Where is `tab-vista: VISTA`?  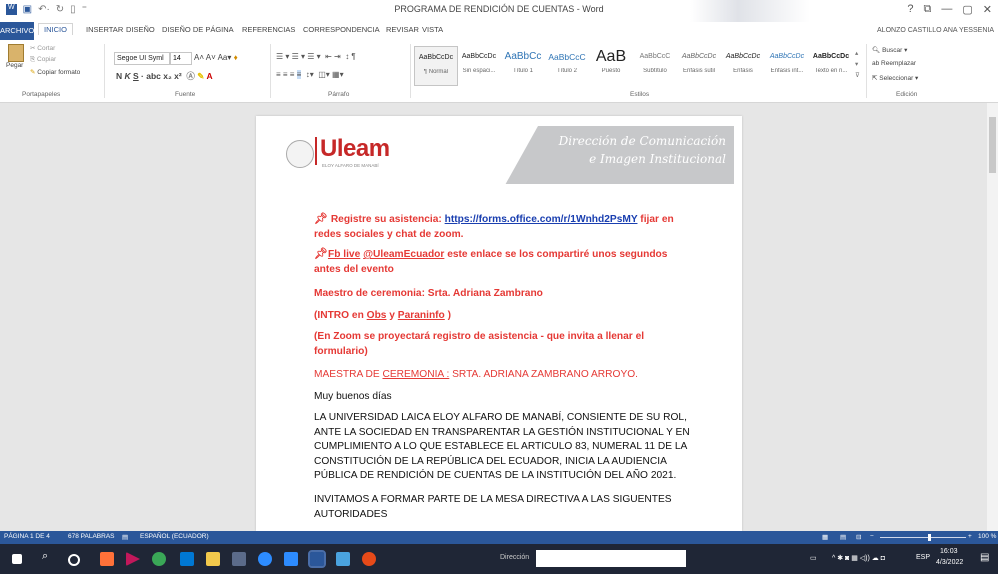 tab-vista: VISTA is located at coordinates (432, 29).